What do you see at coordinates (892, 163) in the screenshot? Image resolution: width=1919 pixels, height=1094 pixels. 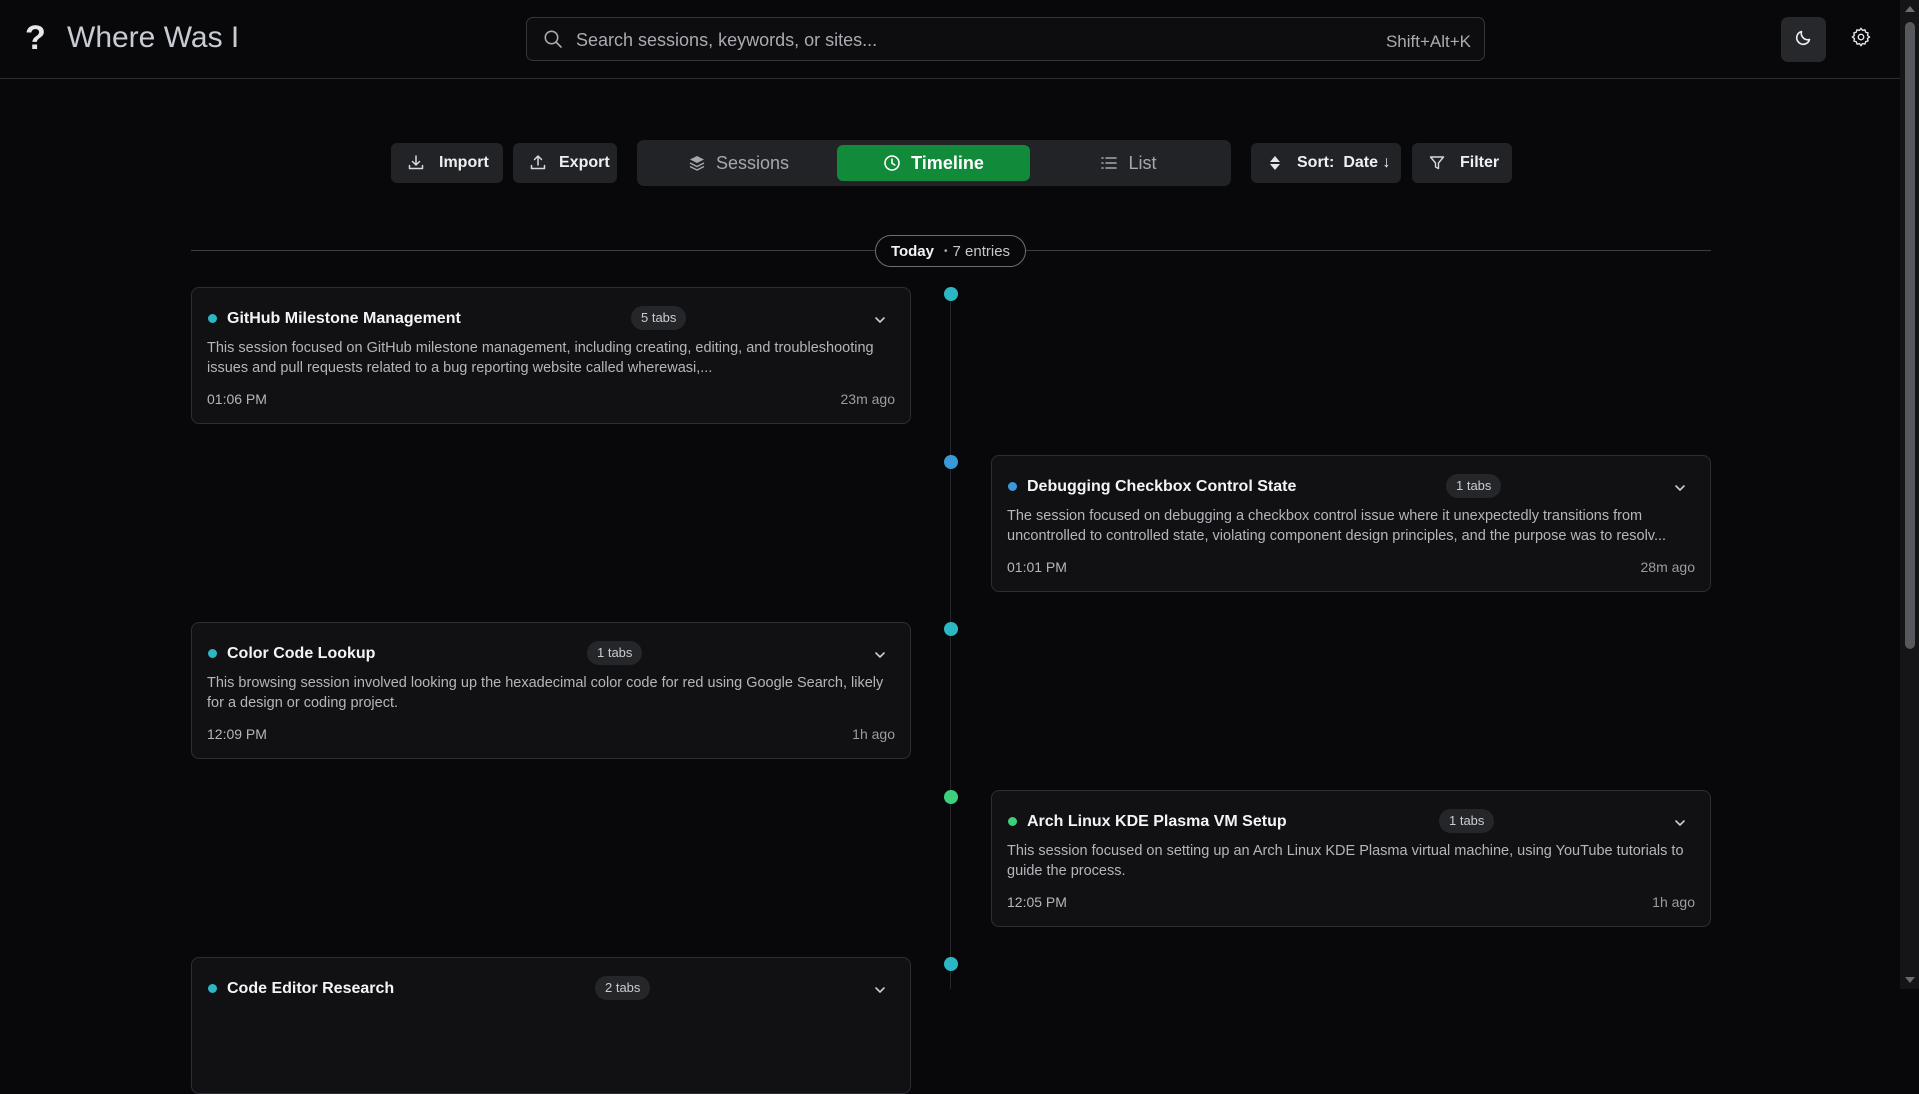 I see `clock-icon` at bounding box center [892, 163].